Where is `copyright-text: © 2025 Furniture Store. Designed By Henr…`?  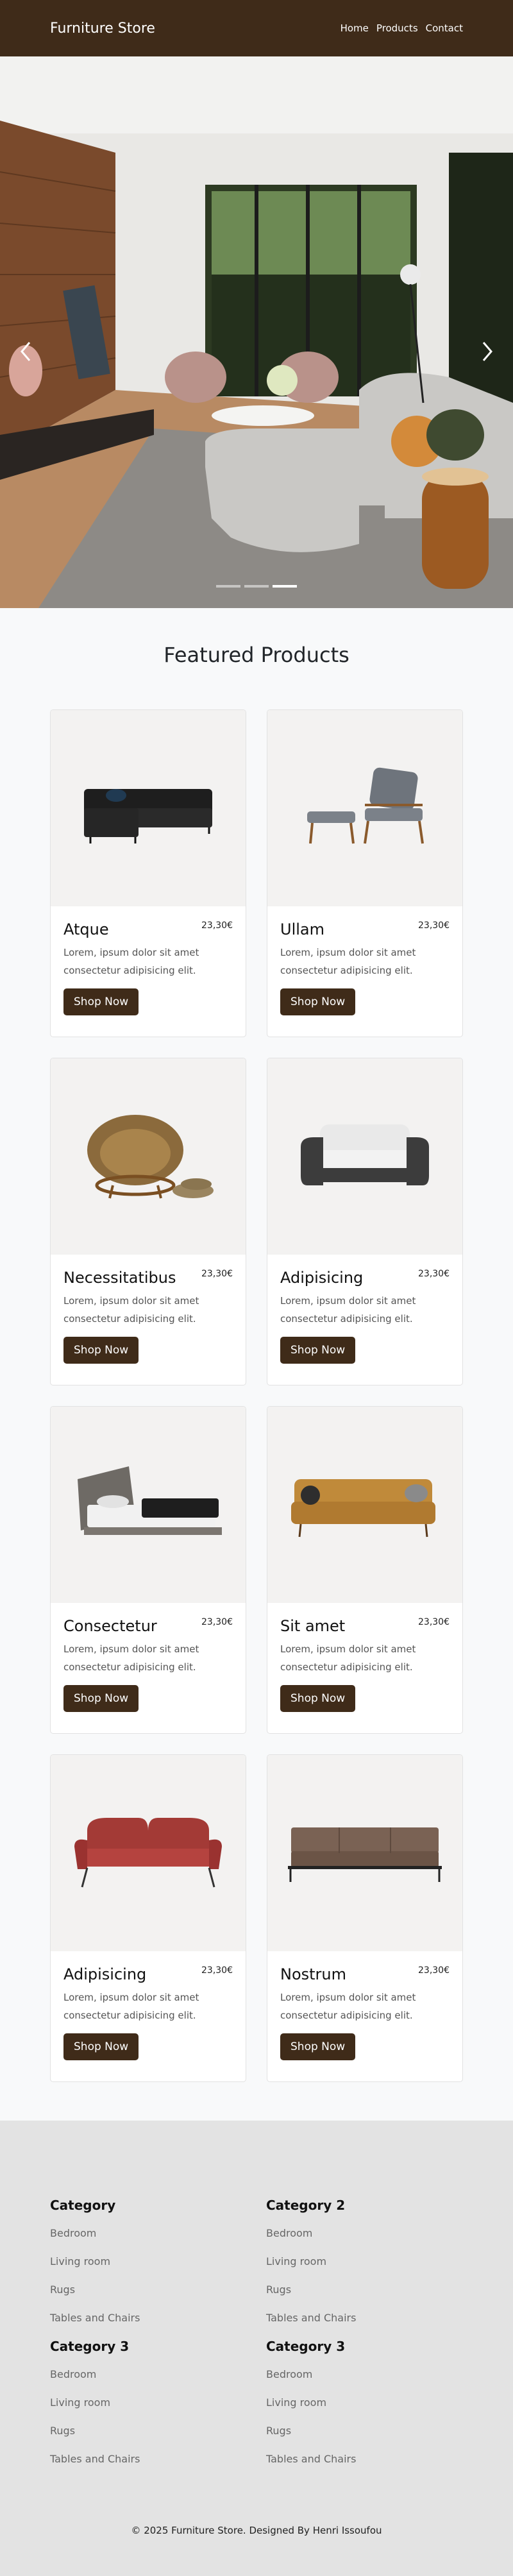
copyright-text: © 2025 Furniture Store. Designed By Henr… is located at coordinates (256, 2530).